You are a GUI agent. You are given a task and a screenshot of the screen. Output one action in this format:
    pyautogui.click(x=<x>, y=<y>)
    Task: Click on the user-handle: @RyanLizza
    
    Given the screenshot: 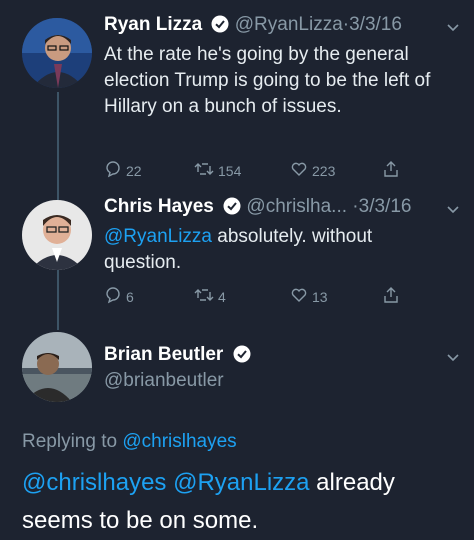 What is the action you would take?
    pyautogui.click(x=289, y=24)
    